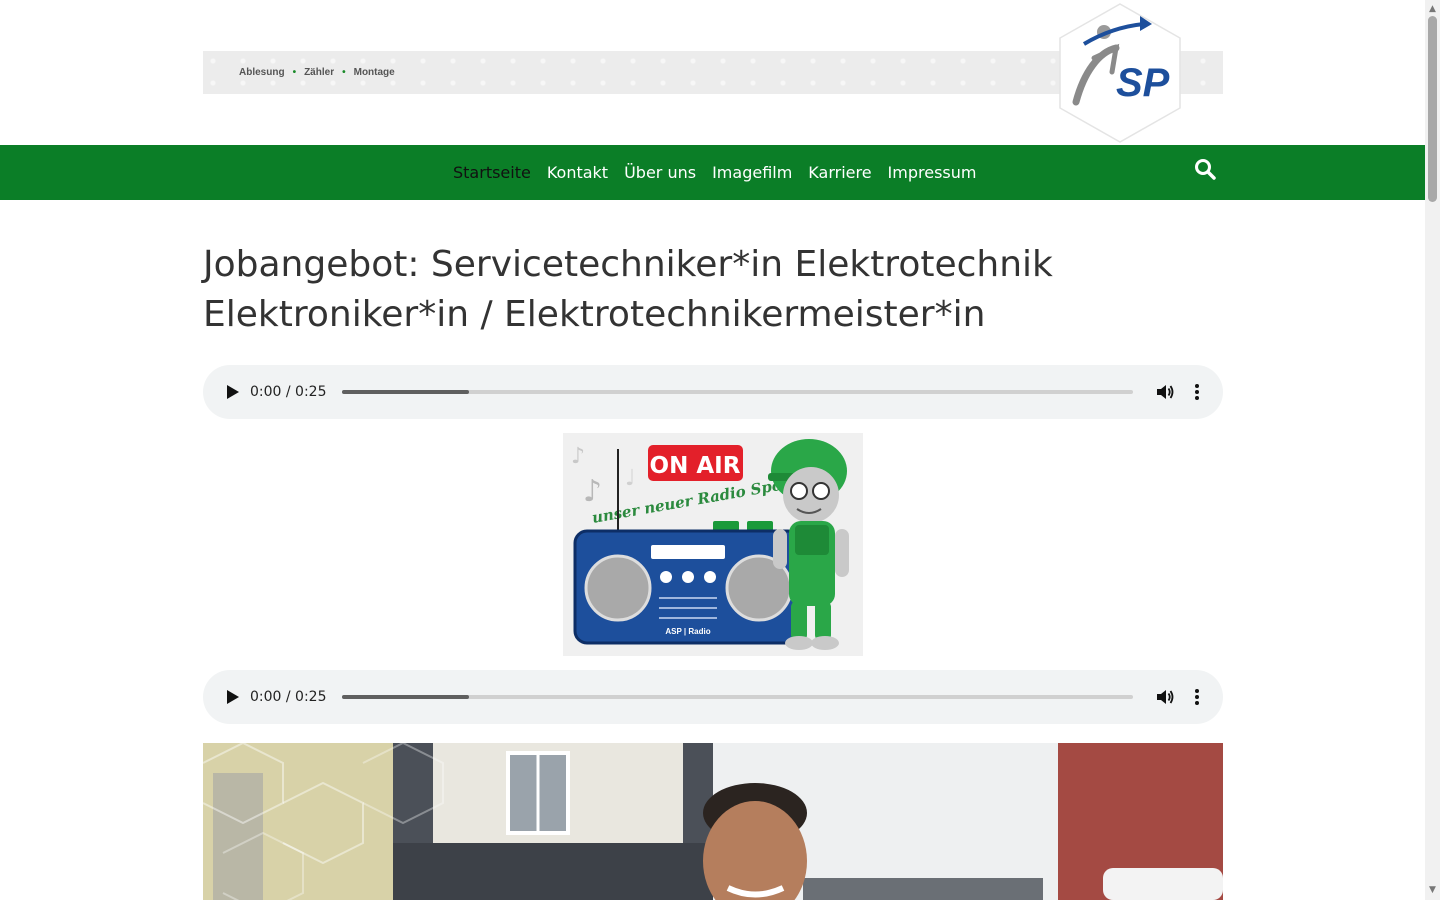 This screenshot has width=1440, height=900. Describe the element at coordinates (713, 821) in the screenshot. I see `employee-photo` at that location.